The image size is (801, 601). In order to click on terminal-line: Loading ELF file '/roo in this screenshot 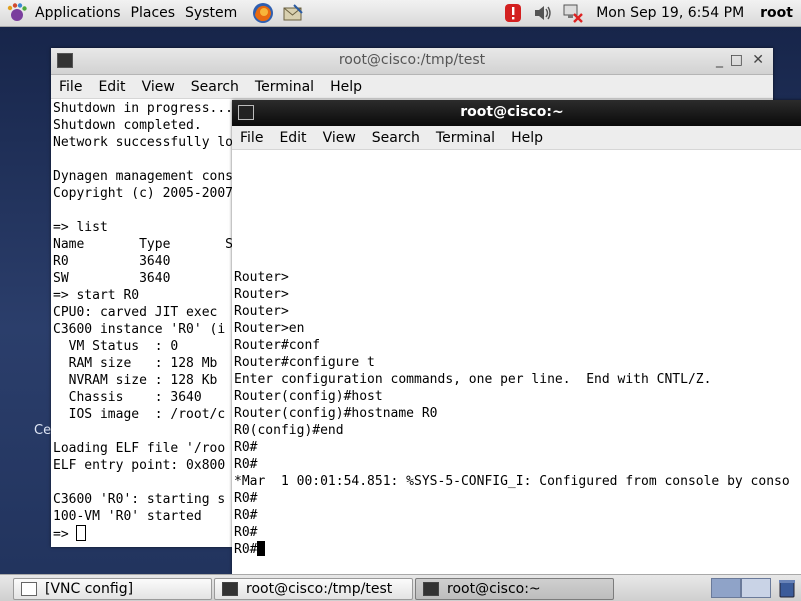, I will do `click(139, 448)`.